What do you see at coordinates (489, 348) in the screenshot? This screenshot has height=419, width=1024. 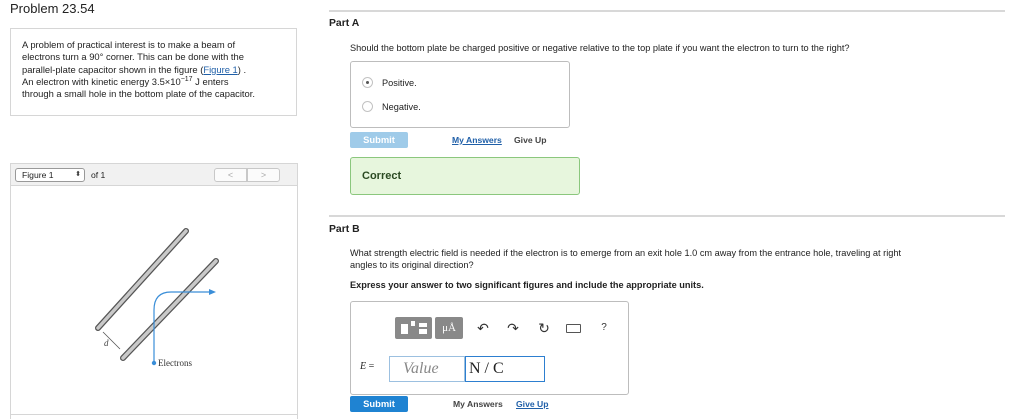 I see `answer-editor: μÅ ↶ ↷ ↻ ? E = Value N / C` at bounding box center [489, 348].